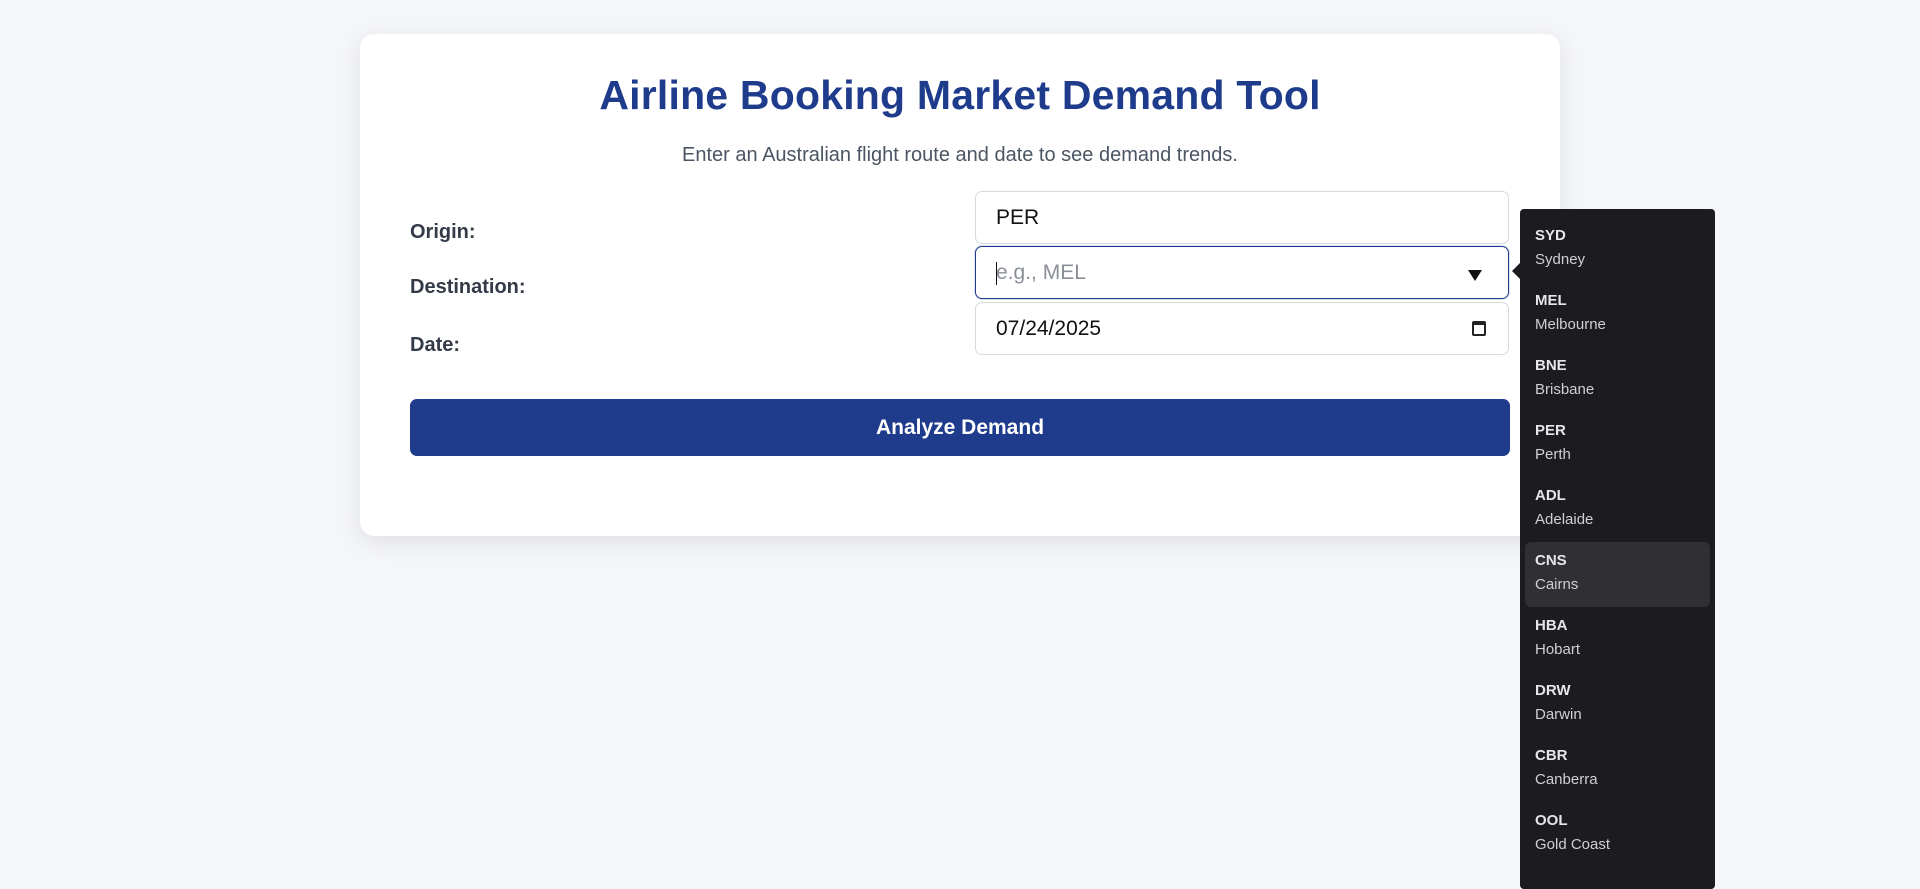  Describe the element at coordinates (1617, 379) in the screenshot. I see `suggestion-option-bne: BNE Brisbane` at that location.